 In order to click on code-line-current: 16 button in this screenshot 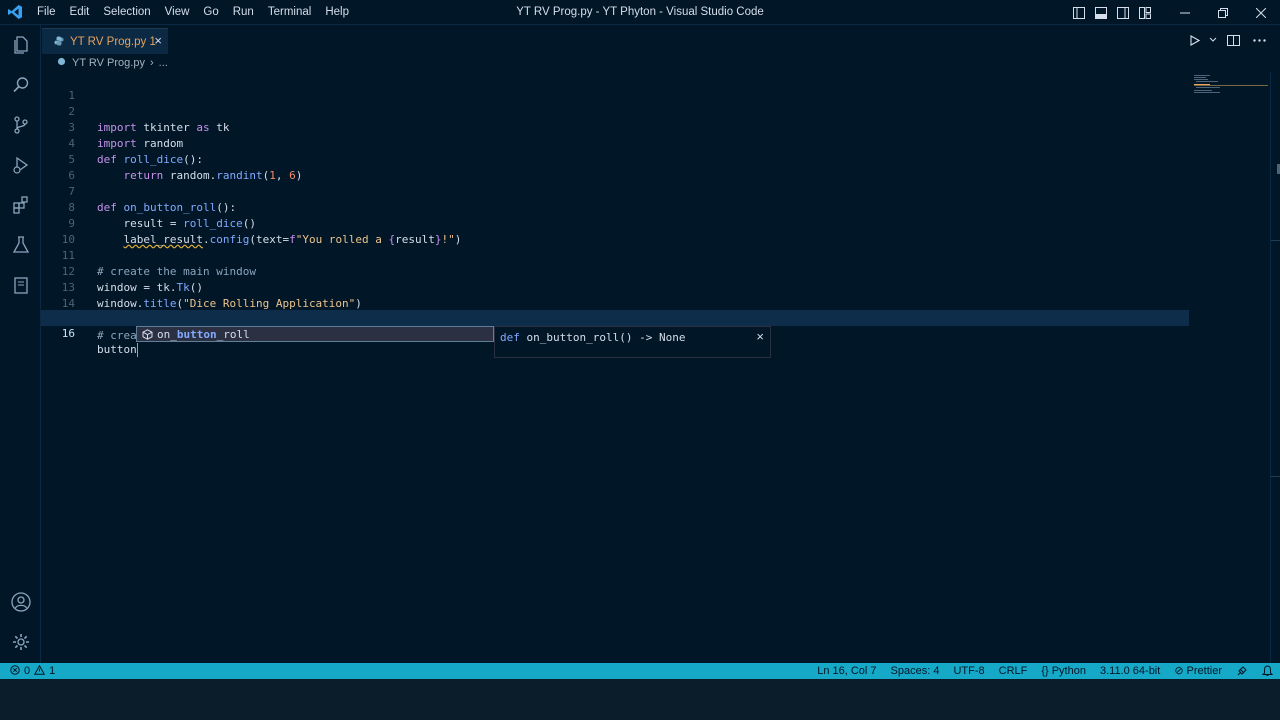, I will do `click(615, 333)`.